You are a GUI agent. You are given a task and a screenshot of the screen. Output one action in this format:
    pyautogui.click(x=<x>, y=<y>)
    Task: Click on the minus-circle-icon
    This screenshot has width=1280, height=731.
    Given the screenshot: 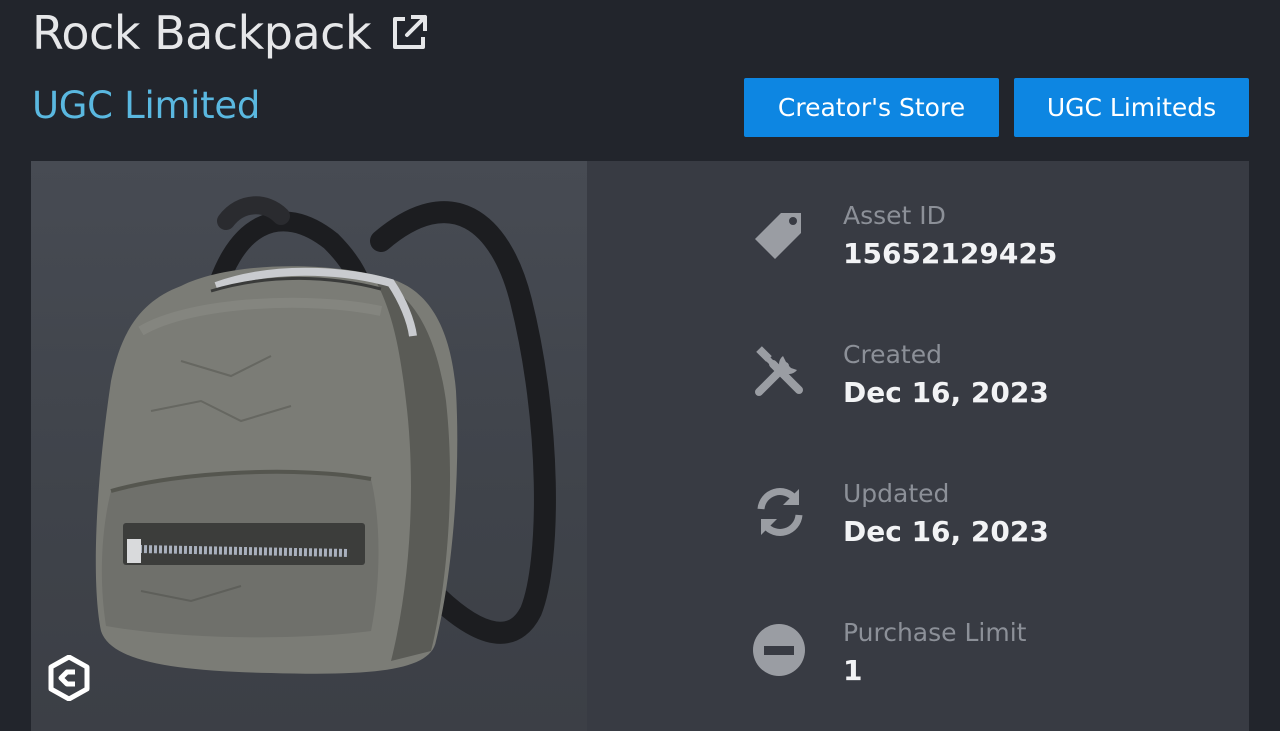 What is the action you would take?
    pyautogui.click(x=780, y=651)
    